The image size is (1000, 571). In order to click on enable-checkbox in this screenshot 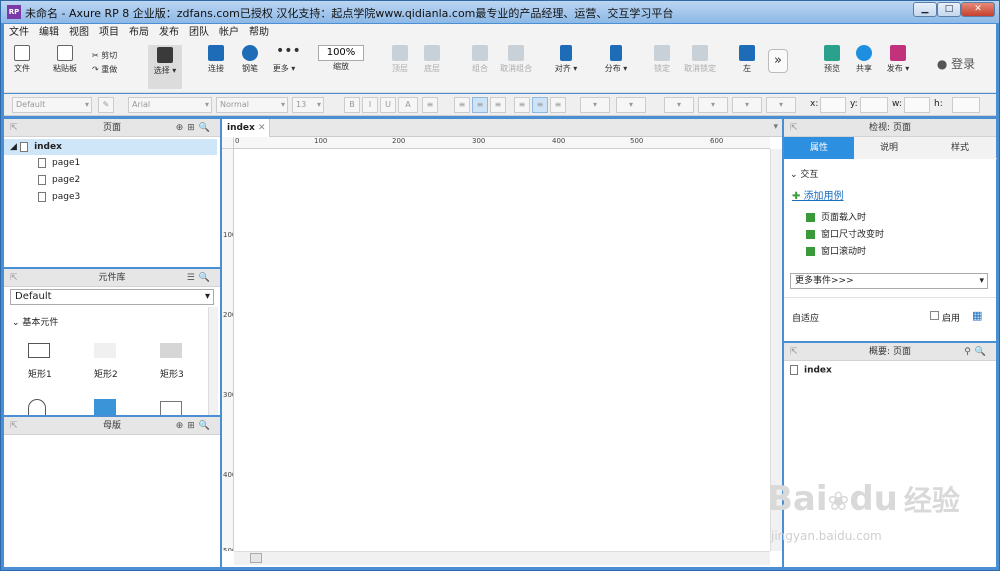, I will do `click(934, 315)`.